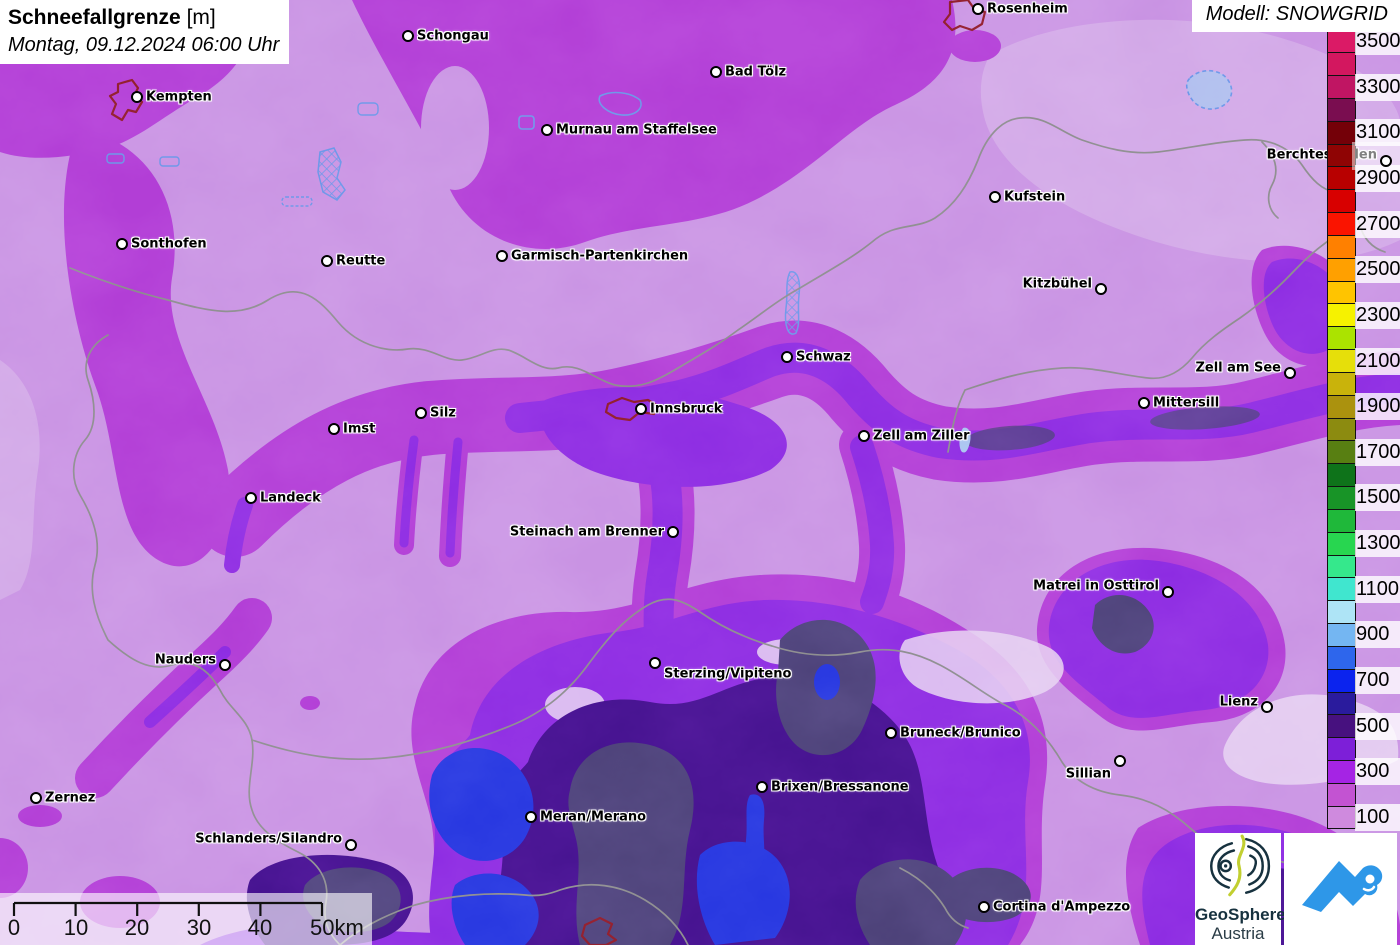 The image size is (1400, 945). What do you see at coordinates (1377, 818) in the screenshot?
I see `colorbar-tick-label: 100` at bounding box center [1377, 818].